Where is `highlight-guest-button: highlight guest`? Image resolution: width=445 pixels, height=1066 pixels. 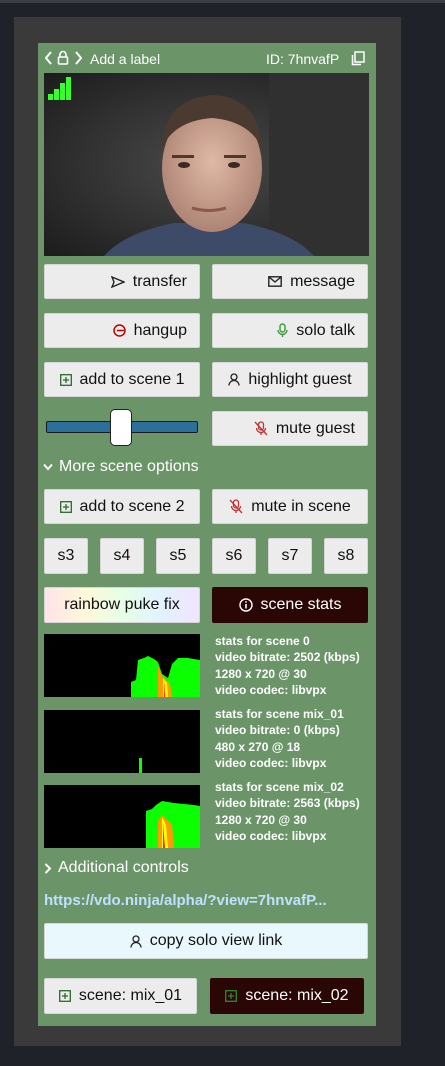 highlight-guest-button: highlight guest is located at coordinates (290, 379).